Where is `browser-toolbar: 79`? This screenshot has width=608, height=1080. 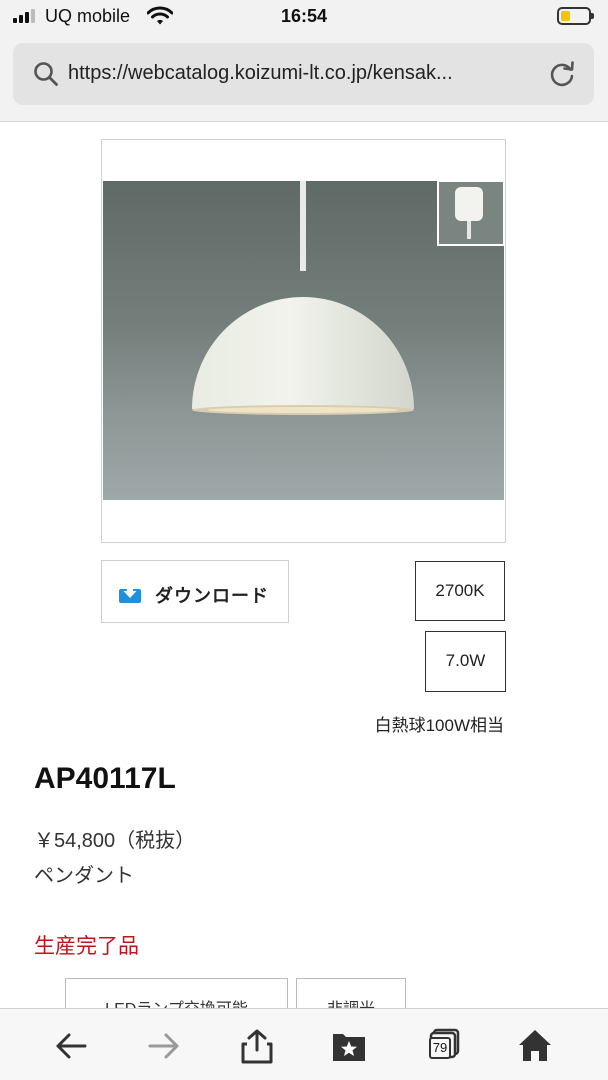 browser-toolbar: 79 is located at coordinates (304, 1044).